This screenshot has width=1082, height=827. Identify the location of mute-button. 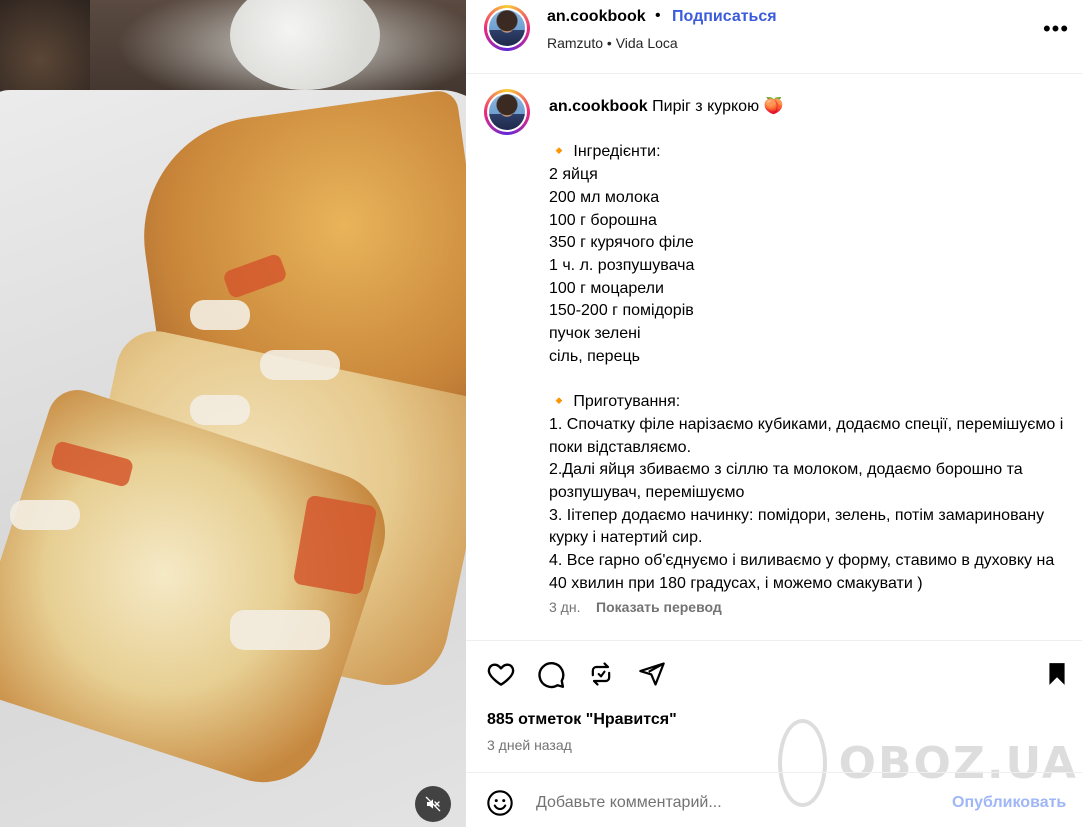
(433, 804).